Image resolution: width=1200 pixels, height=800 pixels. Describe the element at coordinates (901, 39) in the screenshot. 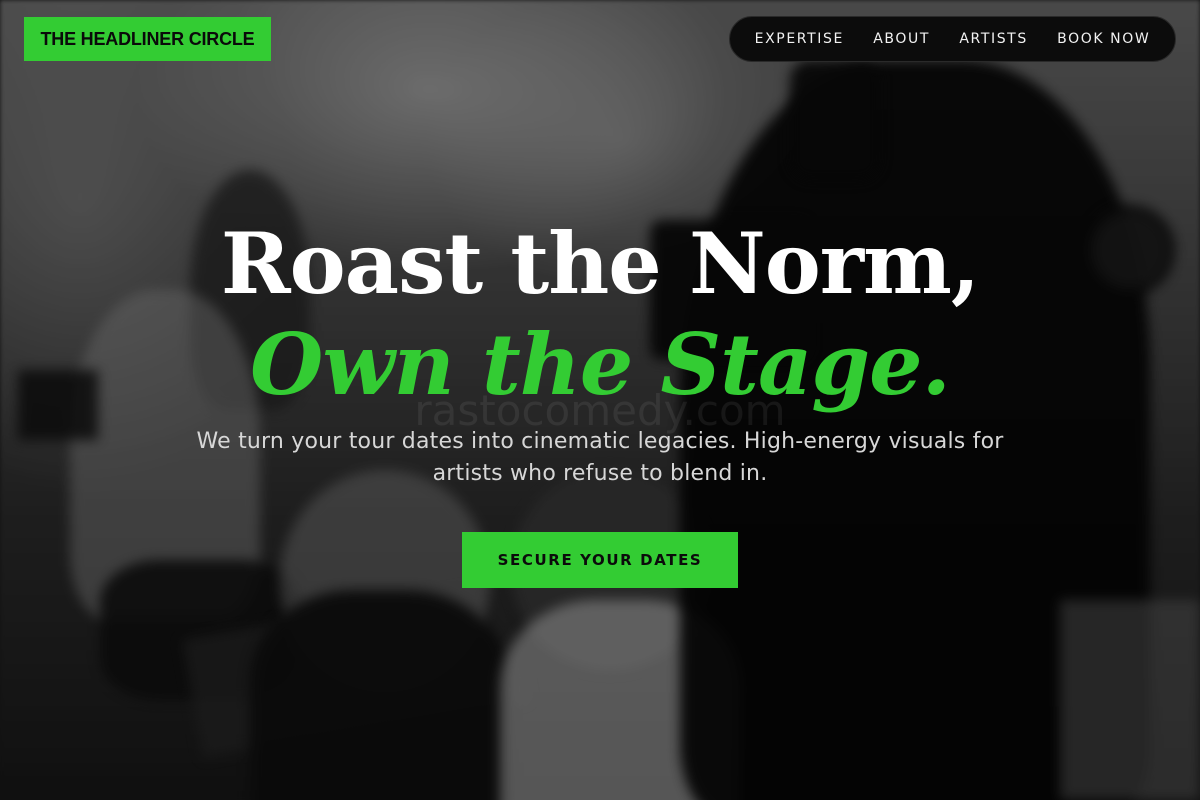

I see `nav-item-about: ABOUT` at that location.